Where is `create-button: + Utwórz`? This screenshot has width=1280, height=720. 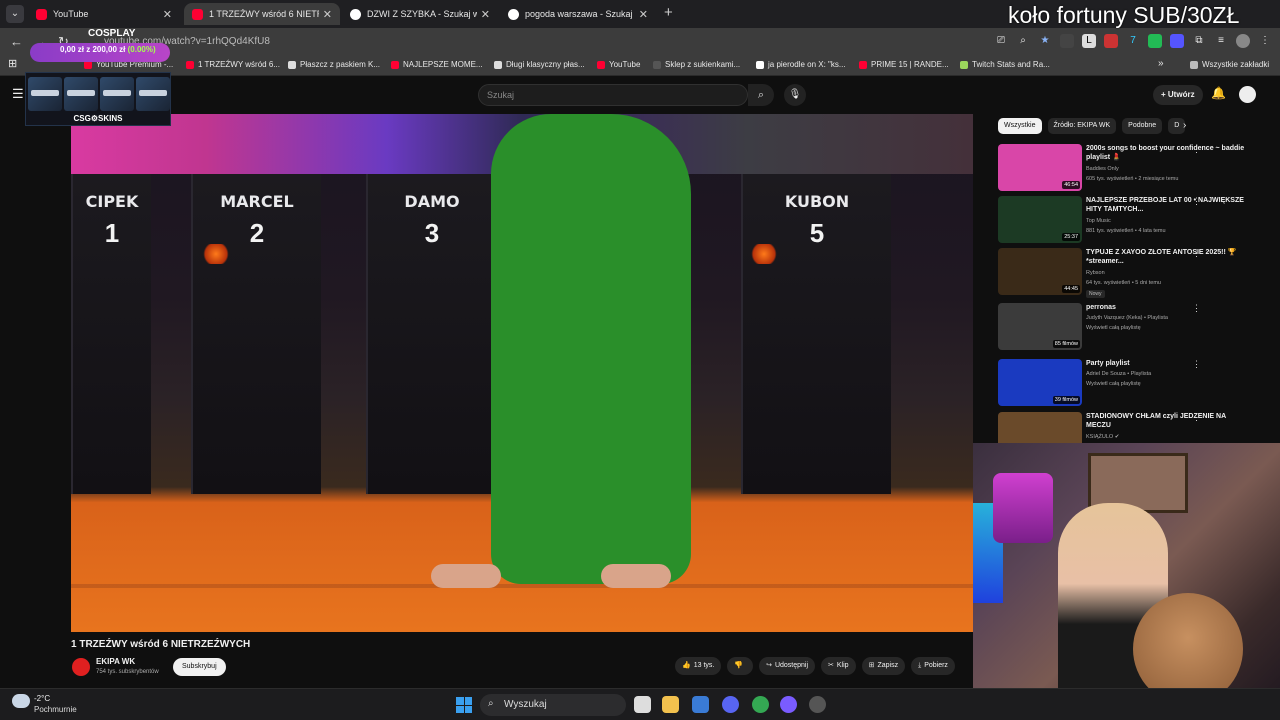 create-button: + Utwórz is located at coordinates (1178, 95).